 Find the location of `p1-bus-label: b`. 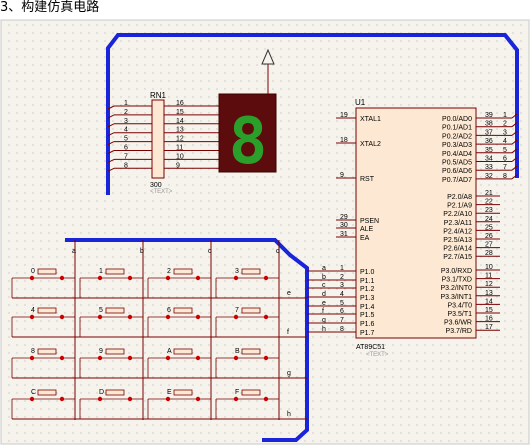

p1-bus-label: b is located at coordinates (324, 277).